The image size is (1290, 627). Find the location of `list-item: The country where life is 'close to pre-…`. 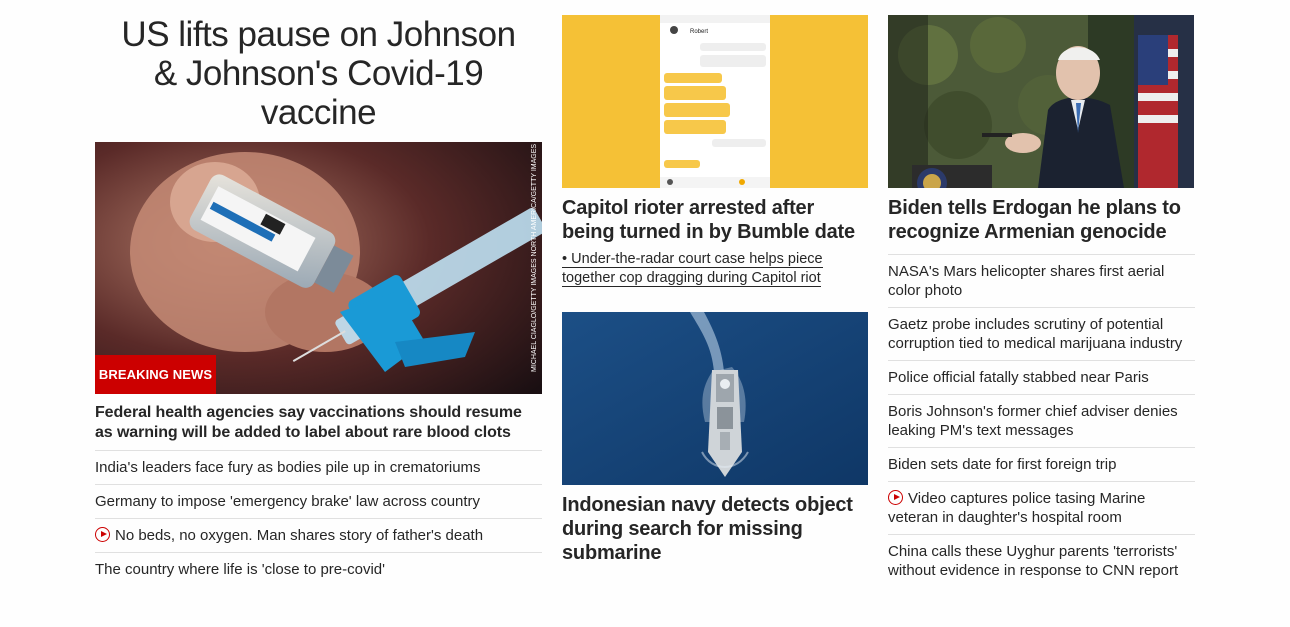

list-item: The country where life is 'close to pre-… is located at coordinates (318, 569).